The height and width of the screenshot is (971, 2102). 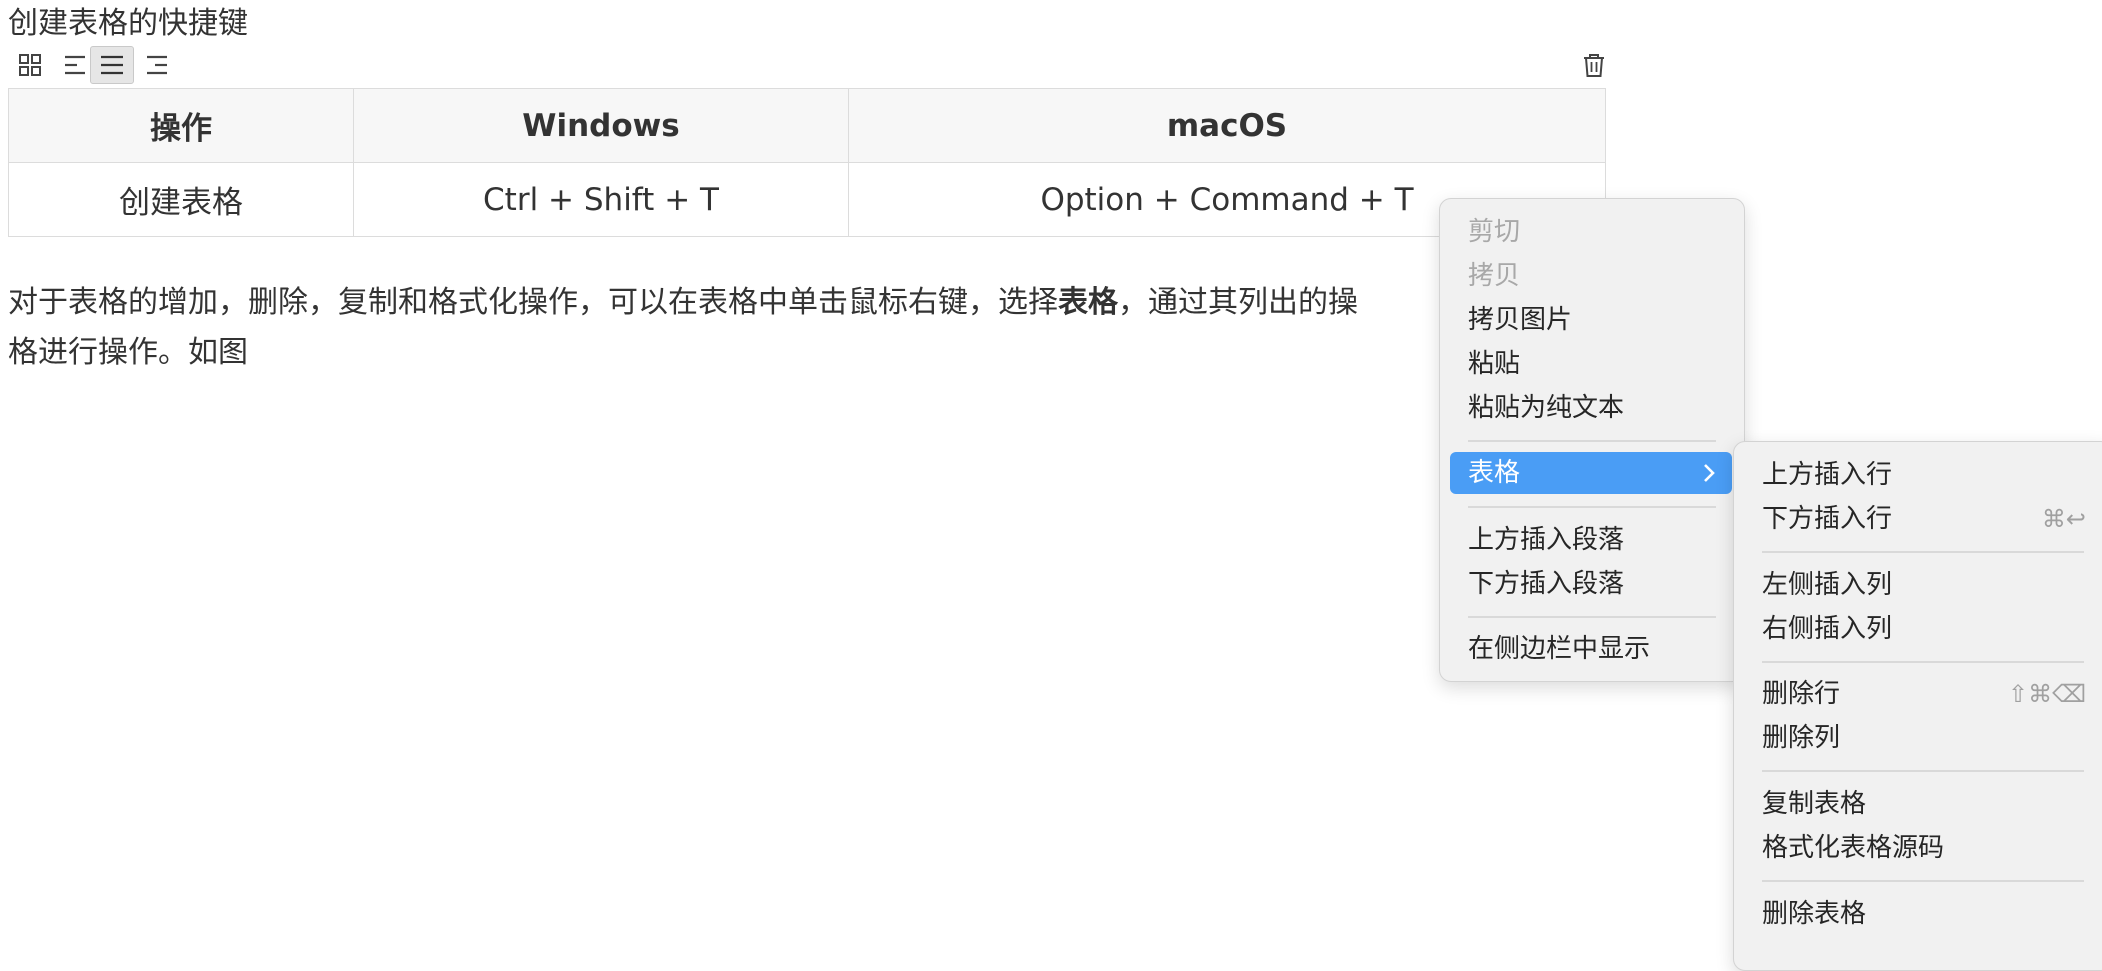 What do you see at coordinates (2063, 519) in the screenshot?
I see `shortcut-insert-row-below: ⌘↩` at bounding box center [2063, 519].